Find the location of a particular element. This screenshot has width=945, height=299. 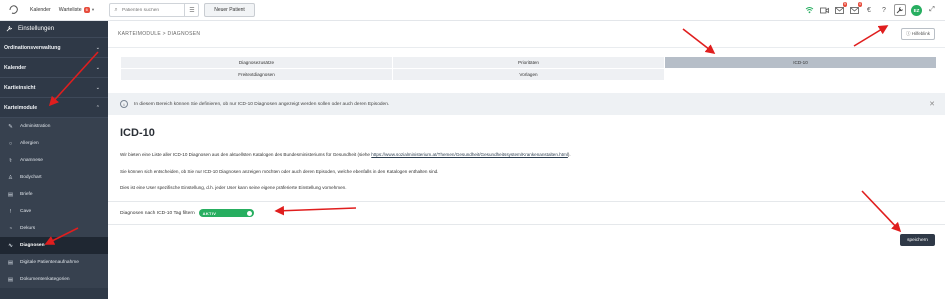

new-patient-button: Neuer Patient is located at coordinates (229, 10).